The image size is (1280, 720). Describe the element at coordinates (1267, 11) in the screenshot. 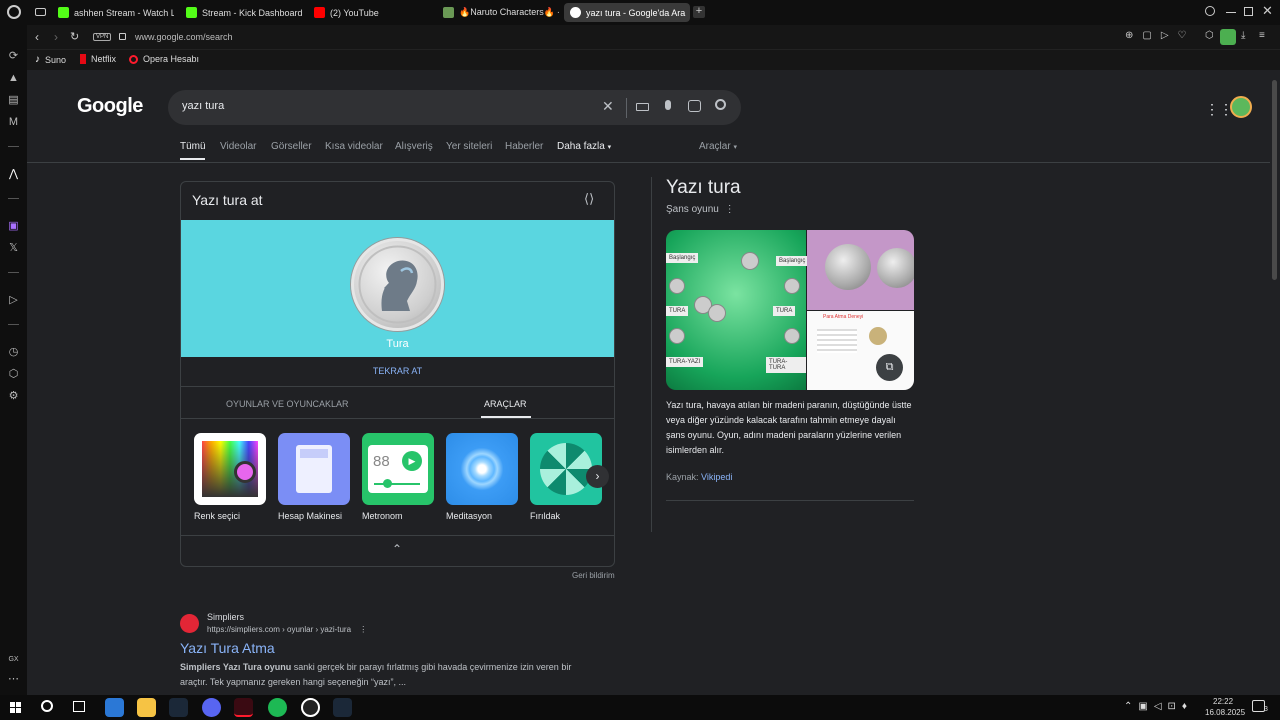

I see `close-window-icon: ✕` at that location.